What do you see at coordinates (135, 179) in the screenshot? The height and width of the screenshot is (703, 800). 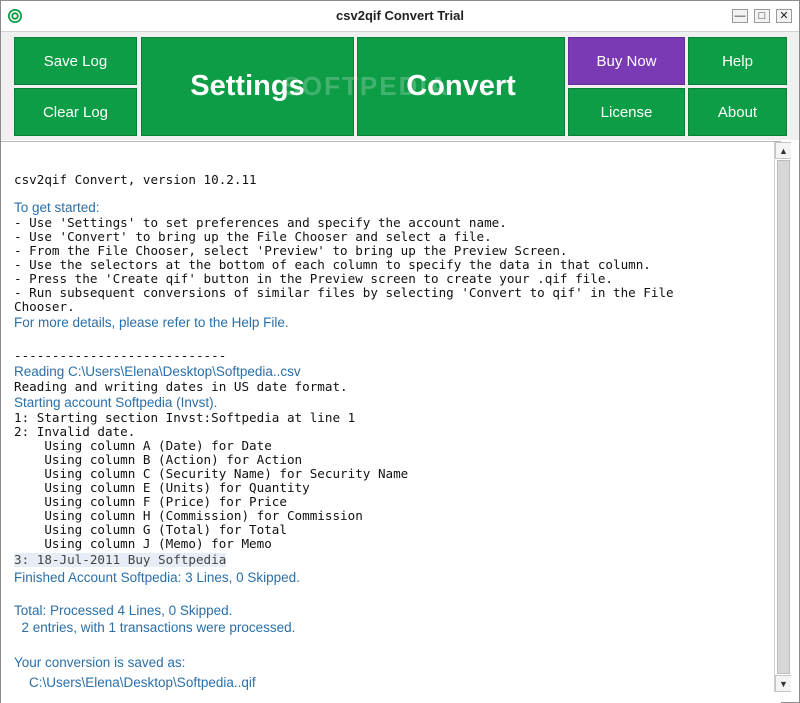 I see `log-version-line: csv2qif Convert, version 10.2.11` at bounding box center [135, 179].